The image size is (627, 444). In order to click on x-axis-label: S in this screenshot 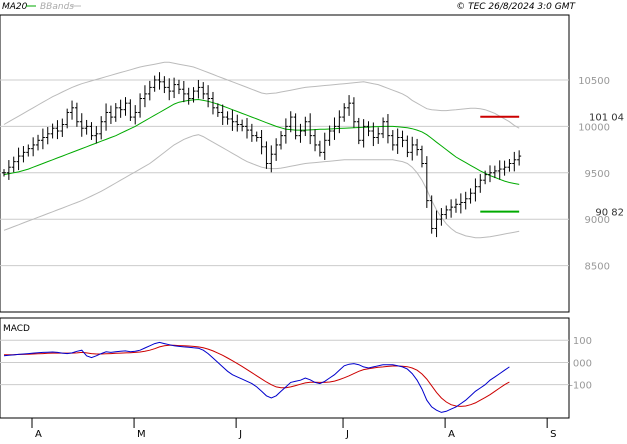, I will do `click(553, 434)`.